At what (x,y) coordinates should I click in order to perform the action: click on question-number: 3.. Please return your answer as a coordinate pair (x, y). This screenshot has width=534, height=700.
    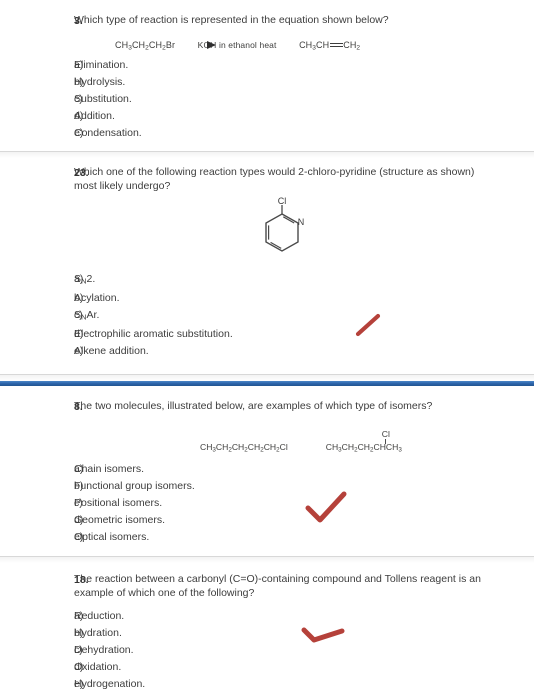
    Looking at the image, I should click on (78, 21).